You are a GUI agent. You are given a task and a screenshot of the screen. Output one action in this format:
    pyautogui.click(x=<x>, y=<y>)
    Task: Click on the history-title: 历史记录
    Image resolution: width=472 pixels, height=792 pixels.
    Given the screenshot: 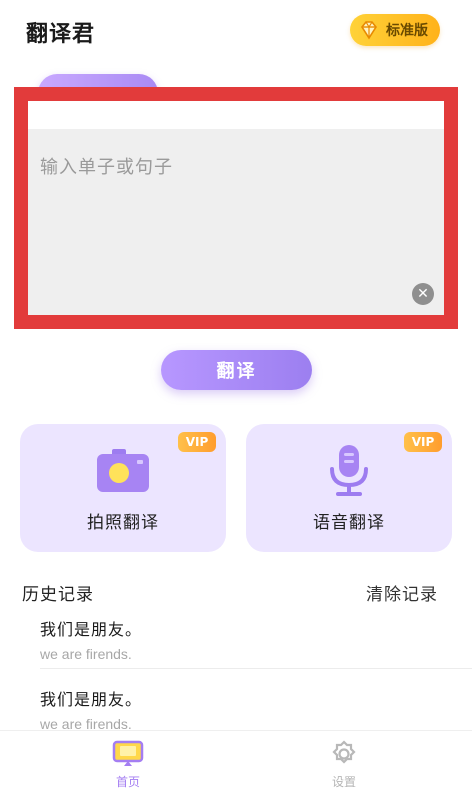 What is the action you would take?
    pyautogui.click(x=58, y=594)
    